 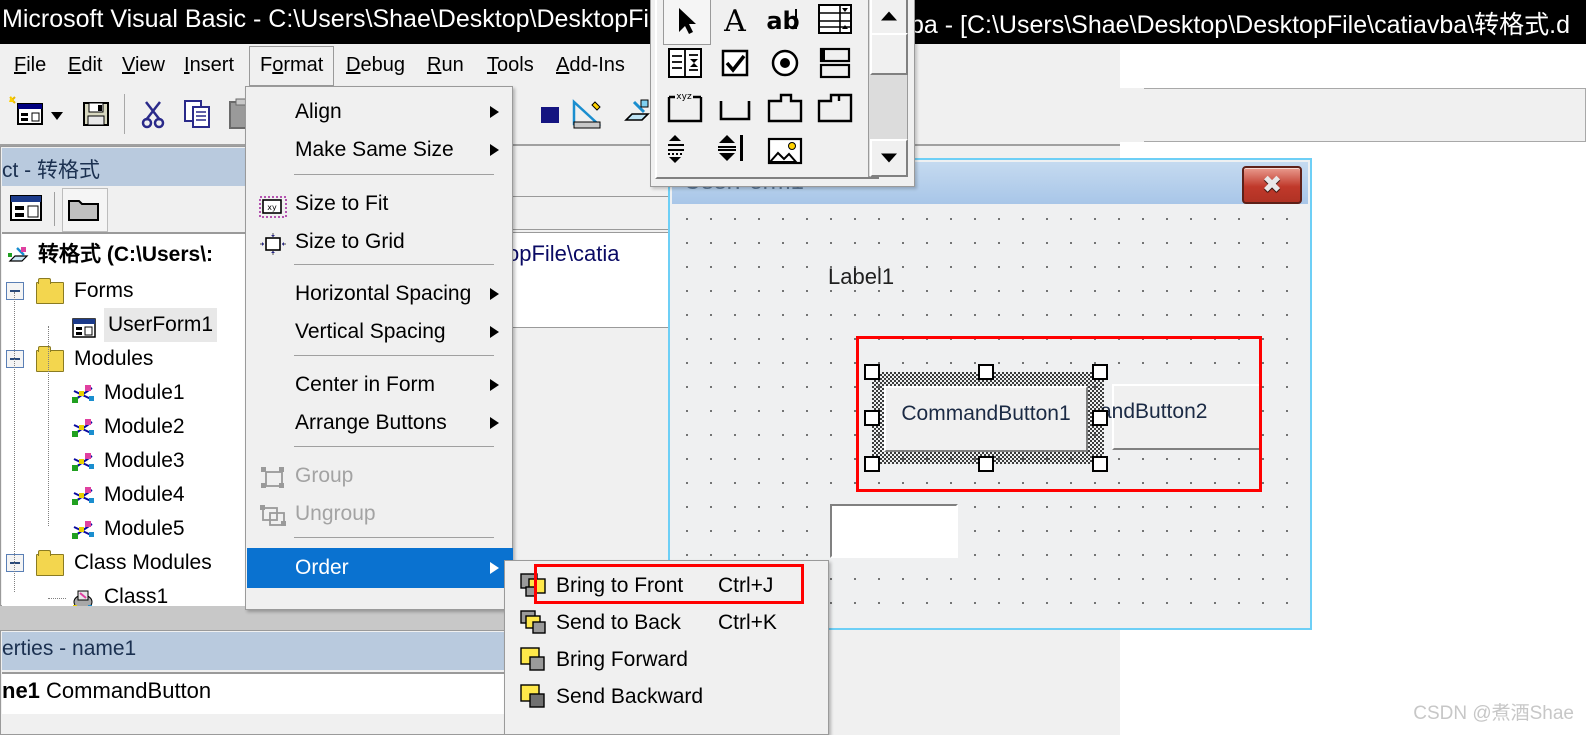 What do you see at coordinates (198, 114) in the screenshot?
I see `copy-icon` at bounding box center [198, 114].